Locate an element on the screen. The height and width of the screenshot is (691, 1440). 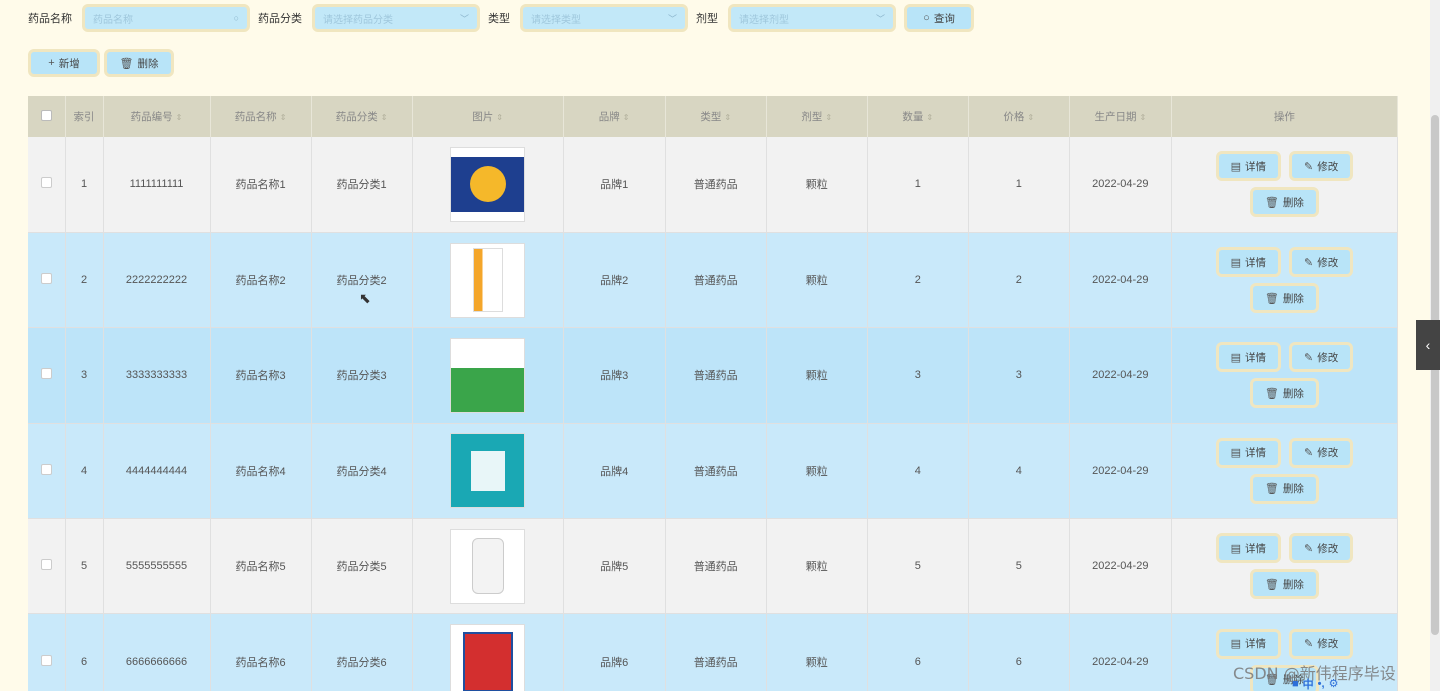
batch-delete-button: 🗑 删除 is located at coordinates (139, 63).